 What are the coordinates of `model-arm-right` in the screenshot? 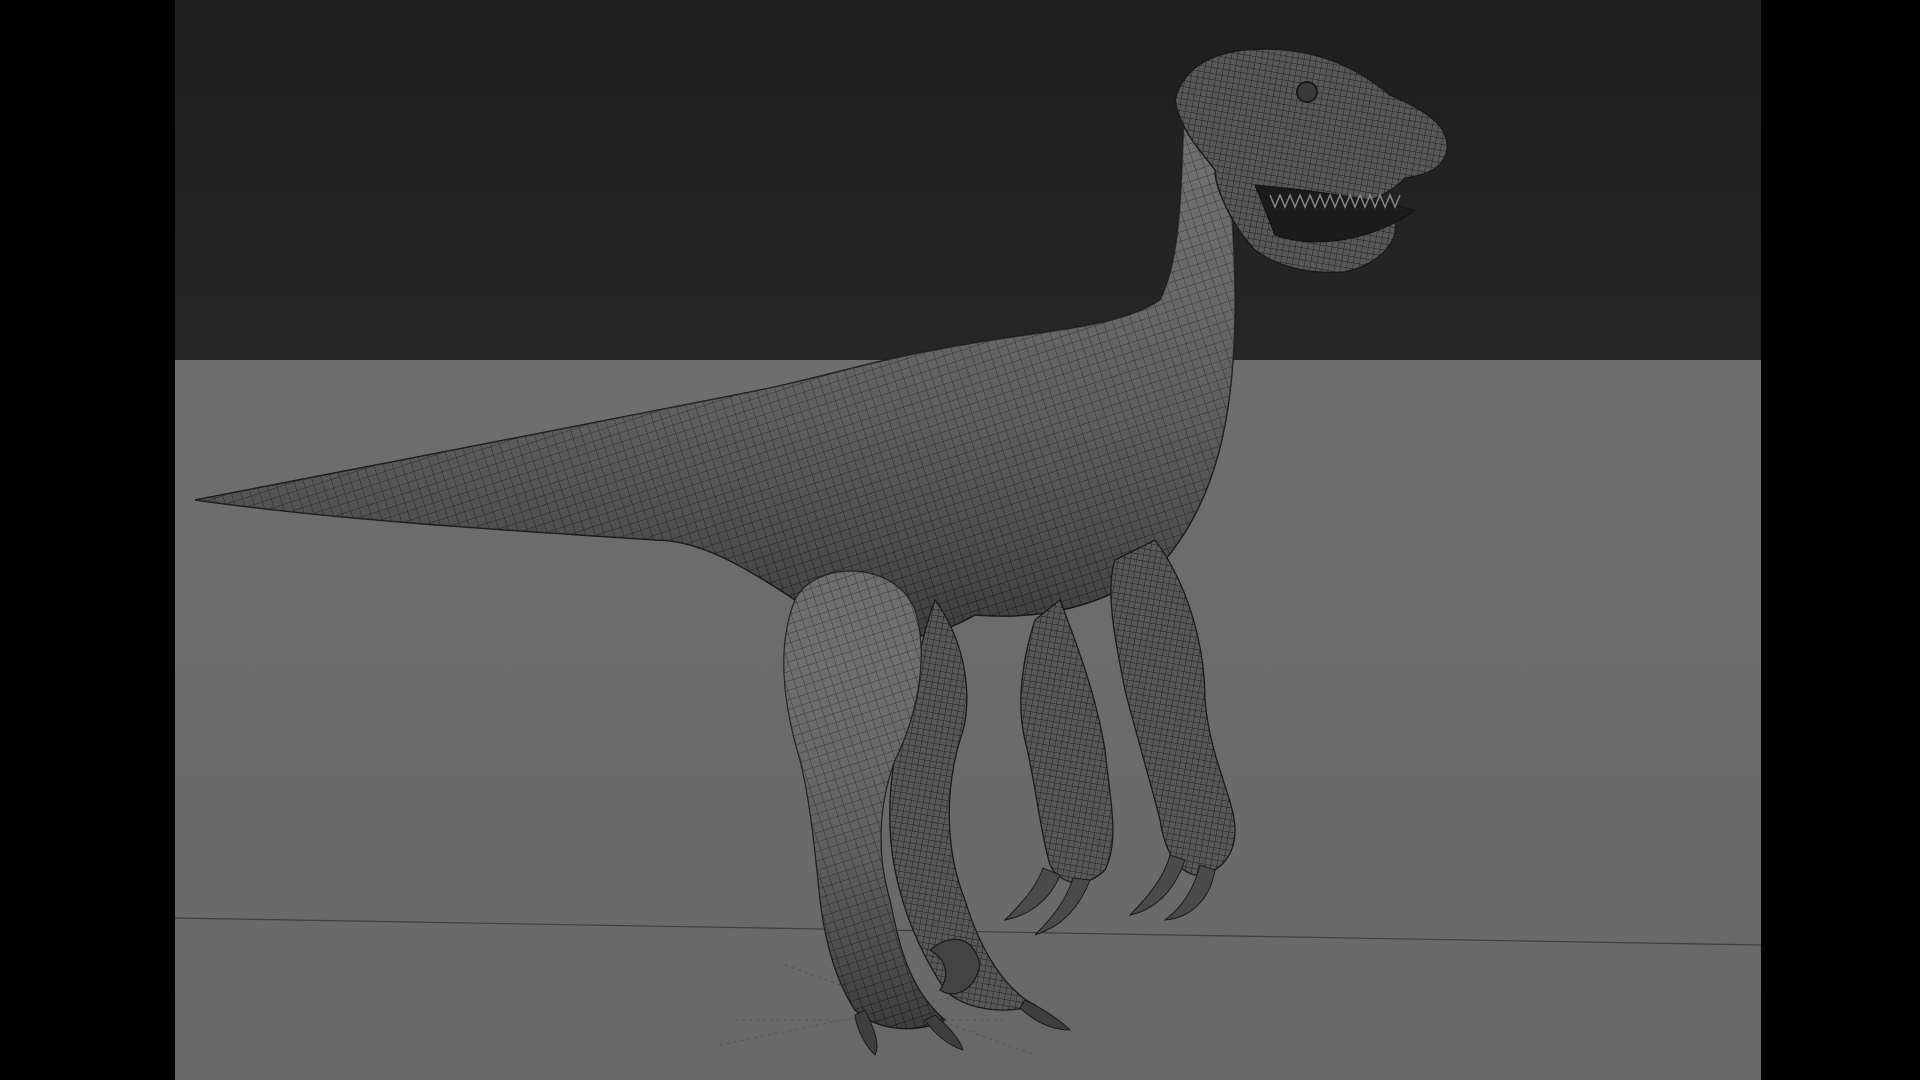 It's located at (1173, 707).